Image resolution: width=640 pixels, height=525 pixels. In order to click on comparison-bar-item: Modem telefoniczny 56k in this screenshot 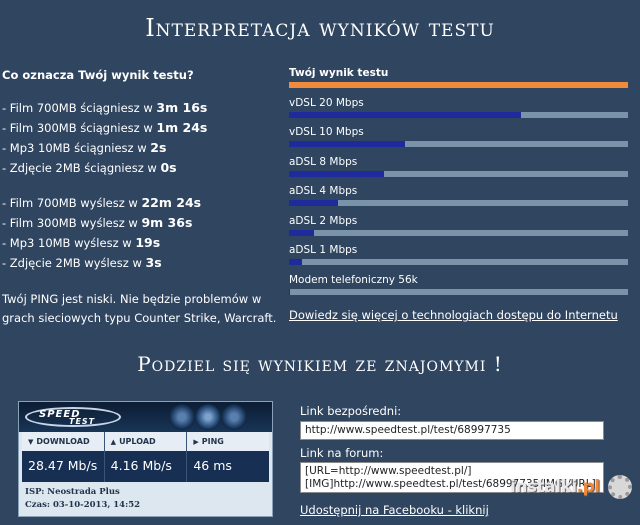, I will do `click(459, 288)`.